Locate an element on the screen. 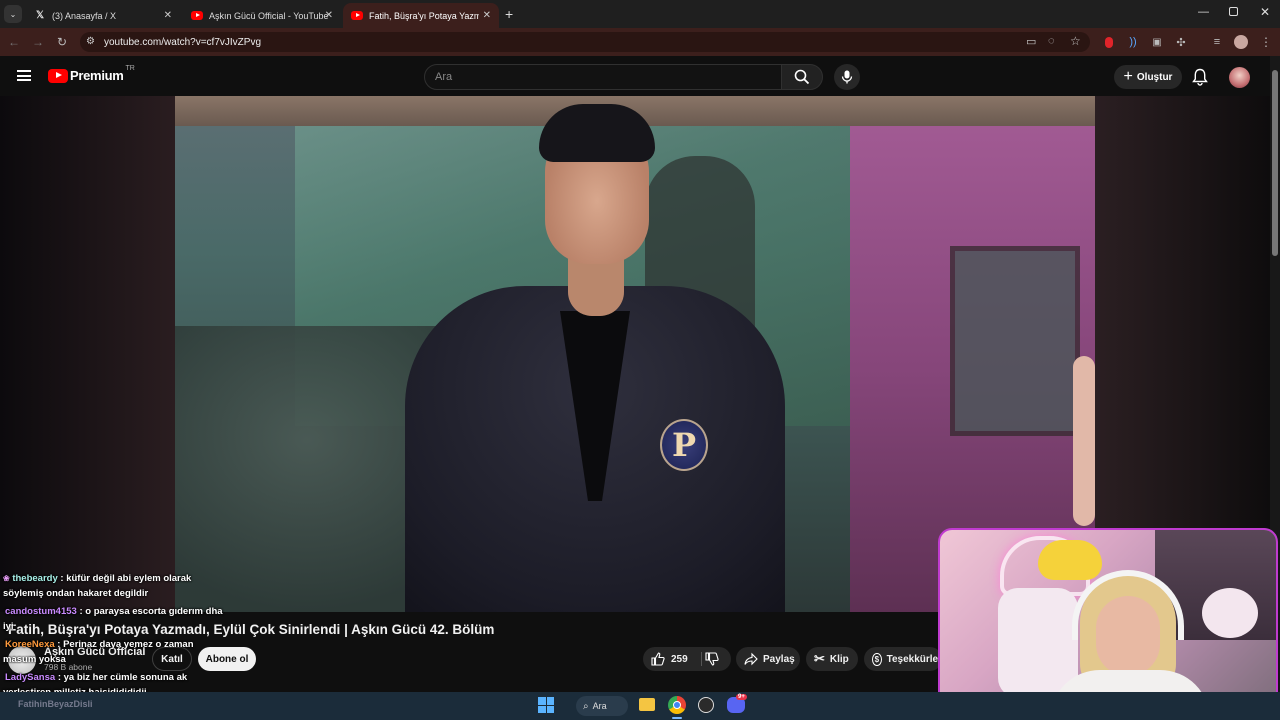  chat-message: KoreeNexa : Perinaz daya yemez o zaman is located at coordinates (99, 645).